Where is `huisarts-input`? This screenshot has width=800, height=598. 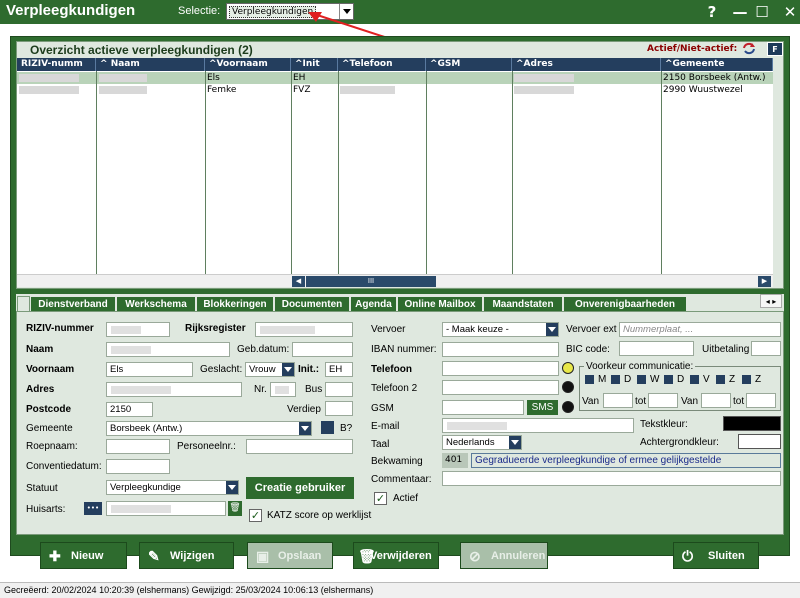
huisarts-input is located at coordinates (166, 508).